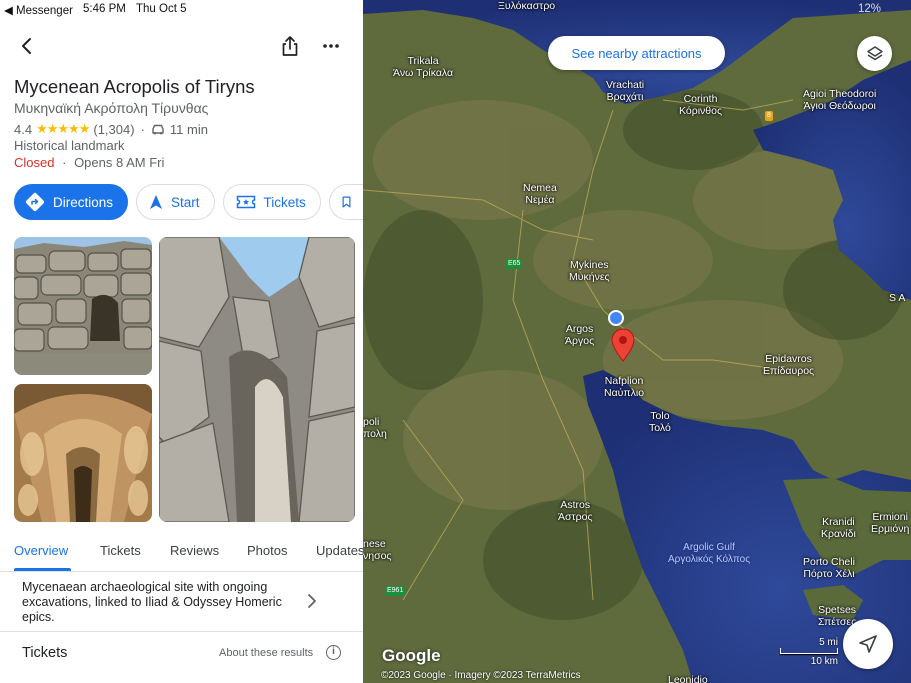  I want to click on stone-wall-image, so click(83, 306).